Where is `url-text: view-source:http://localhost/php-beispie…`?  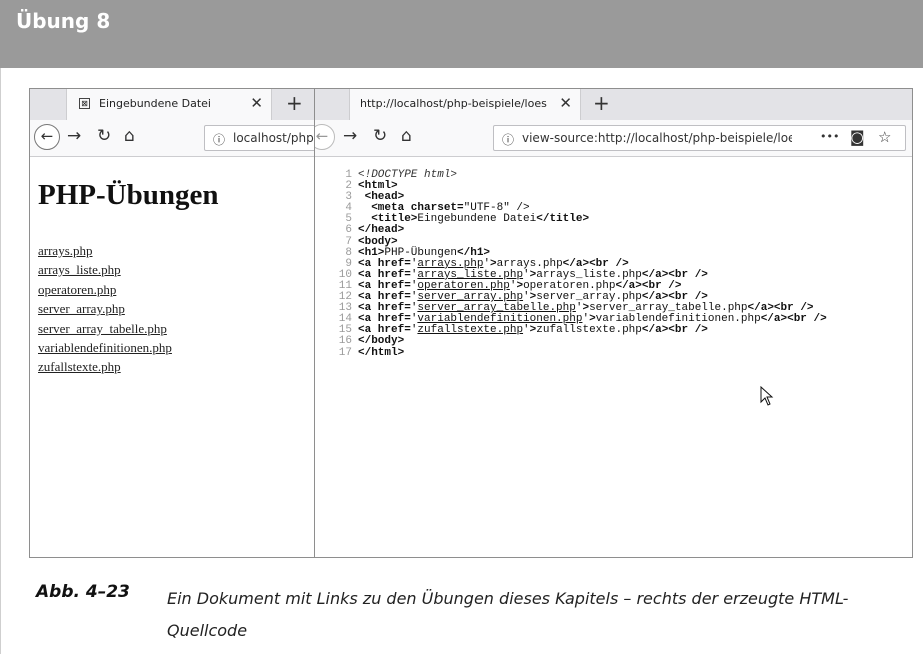
url-text: view-source:http://localhost/php-beispie… is located at coordinates (657, 138).